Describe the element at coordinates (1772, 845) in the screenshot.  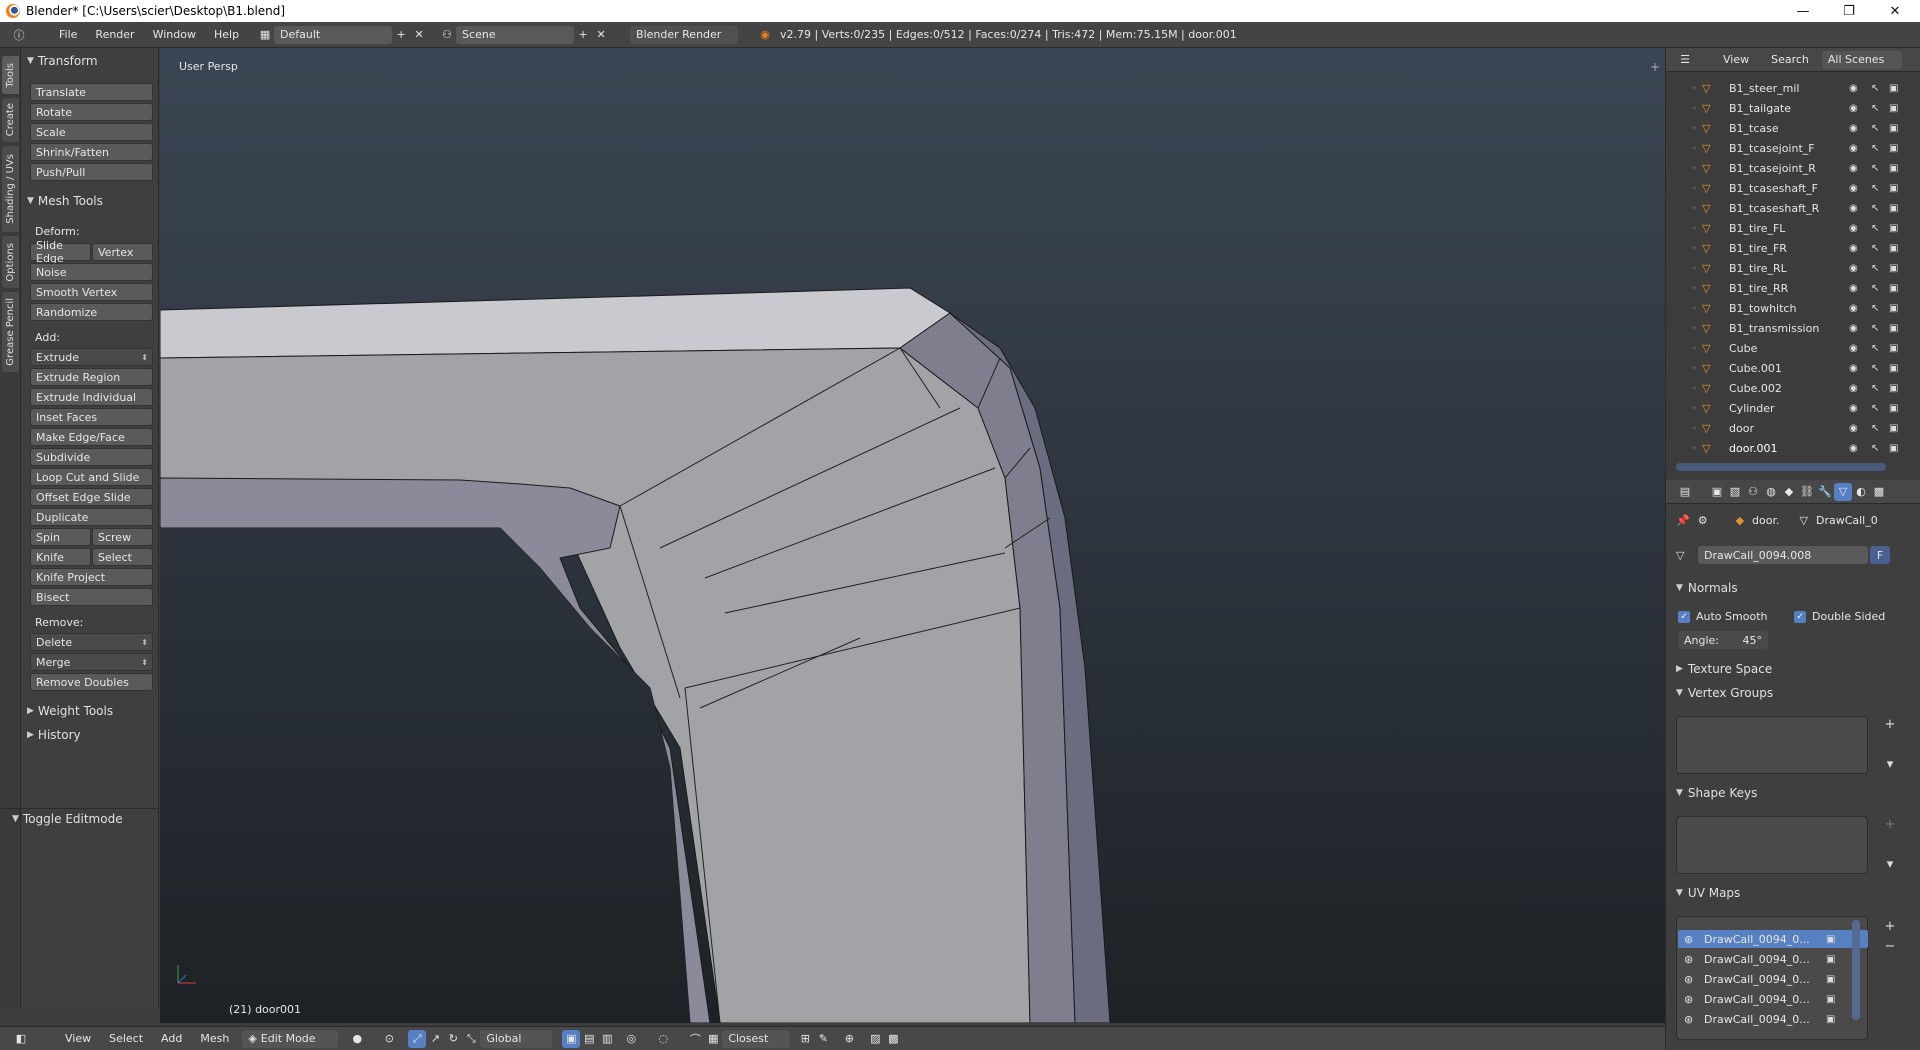
I see `shape-keys-list` at that location.